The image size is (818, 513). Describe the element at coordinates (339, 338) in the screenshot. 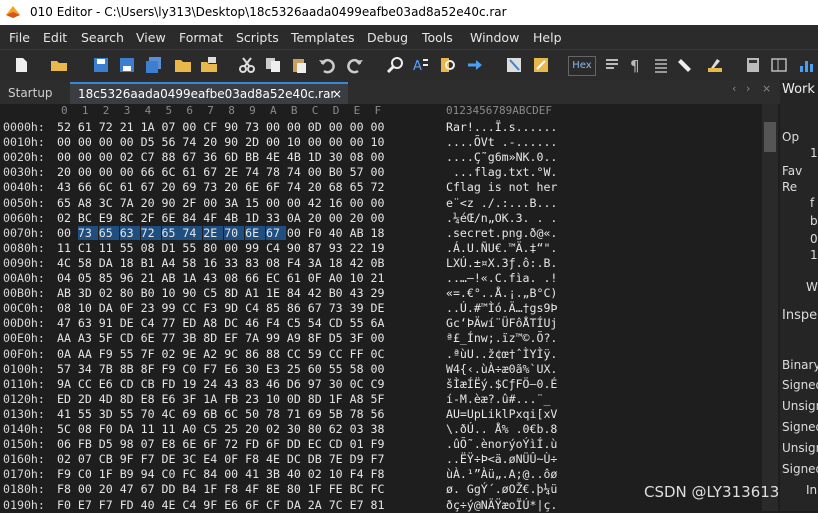

I see `hex-byte: D5` at that location.